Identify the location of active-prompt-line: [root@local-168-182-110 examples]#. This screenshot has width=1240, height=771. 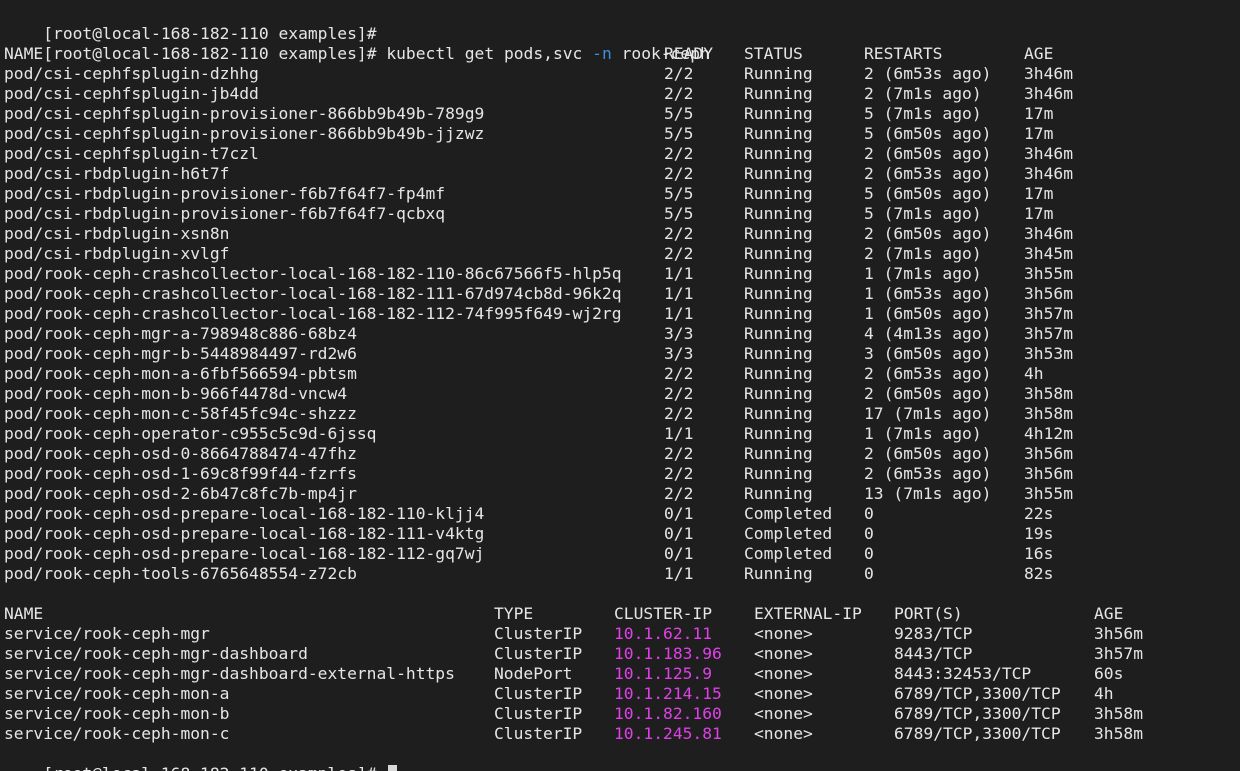
(201, 757).